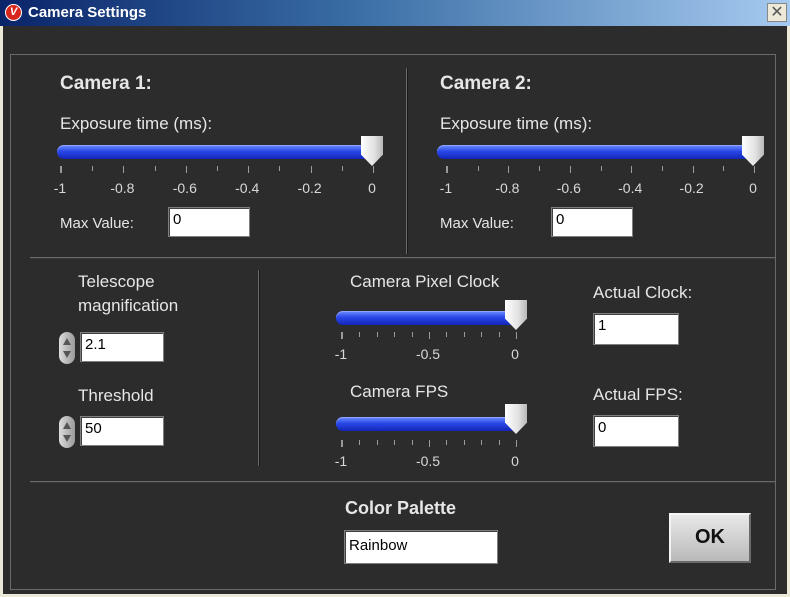  Describe the element at coordinates (636, 431) in the screenshot. I see `actual-fps-field: 0` at that location.